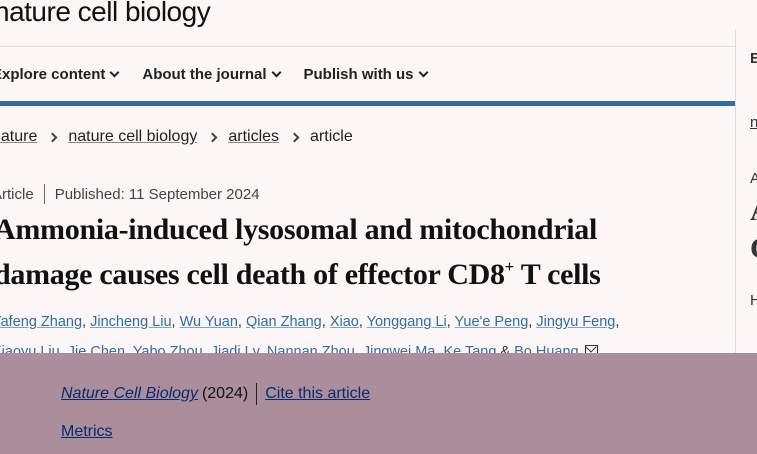 This screenshot has width=757, height=454. I want to click on right-sidebar: E n A A C H, so click(746, 195).